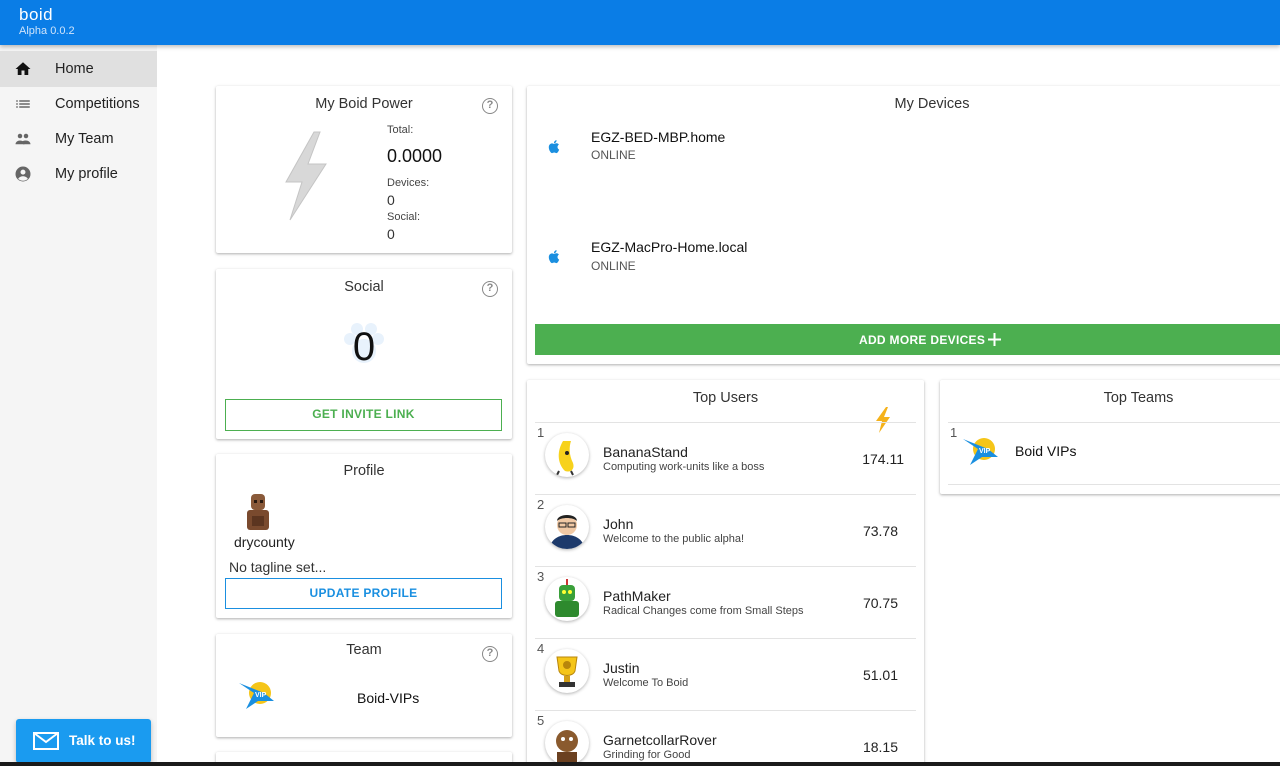 This screenshot has height=766, width=1280. Describe the element at coordinates (725, 675) in the screenshot. I see `list-item: 4 Justin Welcome To Boid 51.01` at that location.